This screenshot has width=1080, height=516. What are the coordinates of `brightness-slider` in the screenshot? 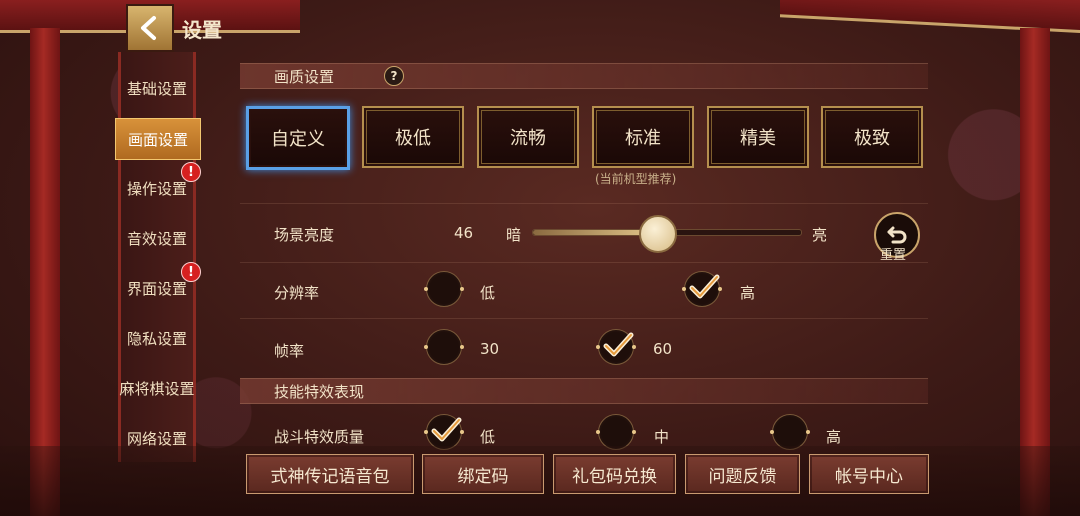 It's located at (667, 234).